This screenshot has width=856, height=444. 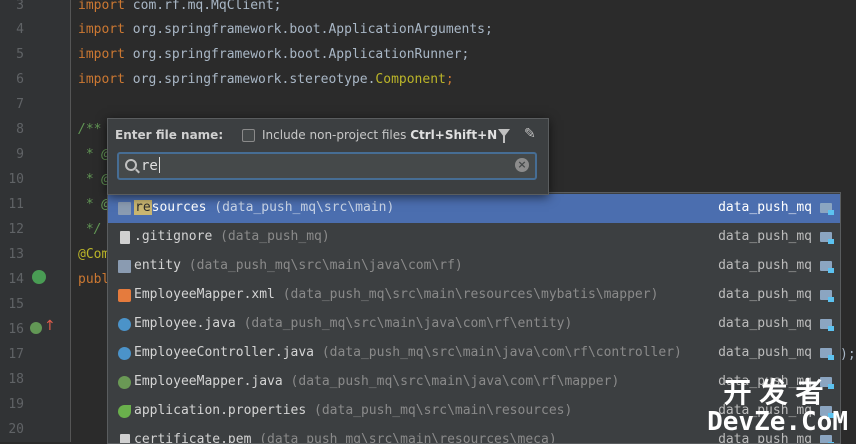 What do you see at coordinates (16, 404) in the screenshot?
I see `line-number: 19` at bounding box center [16, 404].